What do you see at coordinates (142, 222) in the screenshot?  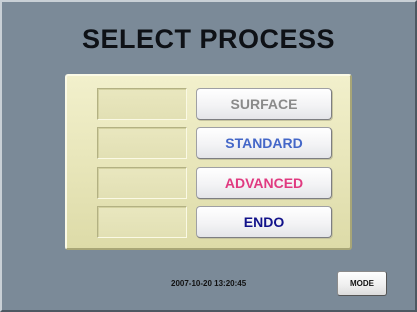 I see `process-status-slot-endo` at bounding box center [142, 222].